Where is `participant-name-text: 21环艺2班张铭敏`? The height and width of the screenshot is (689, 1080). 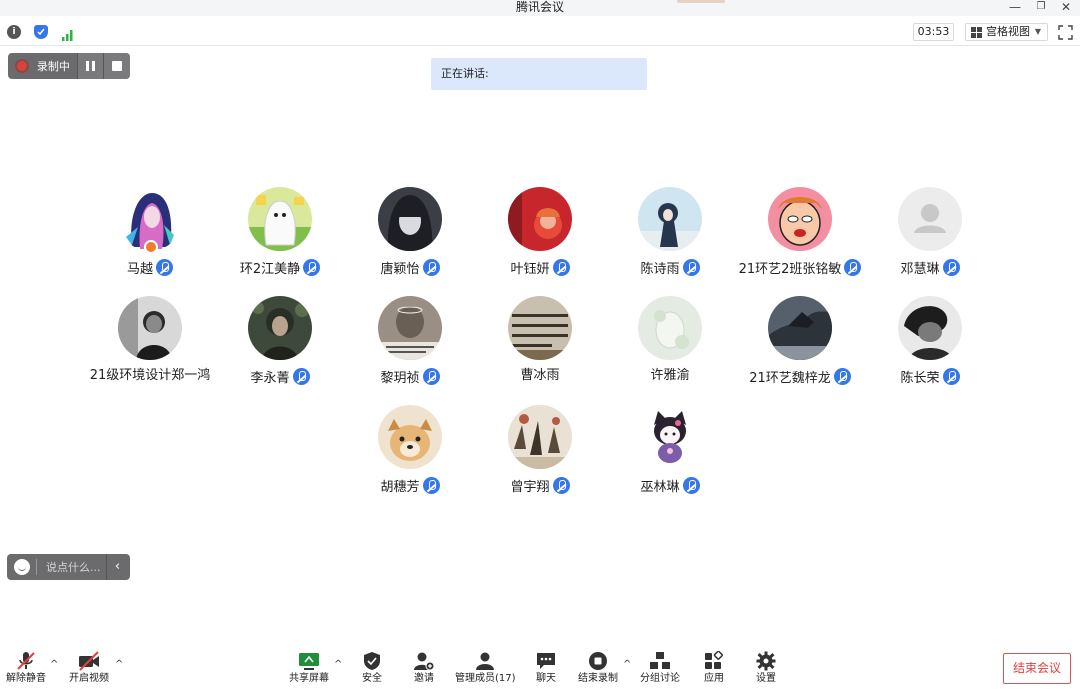 participant-name-text: 21环艺2班张铭敏 is located at coordinates (790, 269).